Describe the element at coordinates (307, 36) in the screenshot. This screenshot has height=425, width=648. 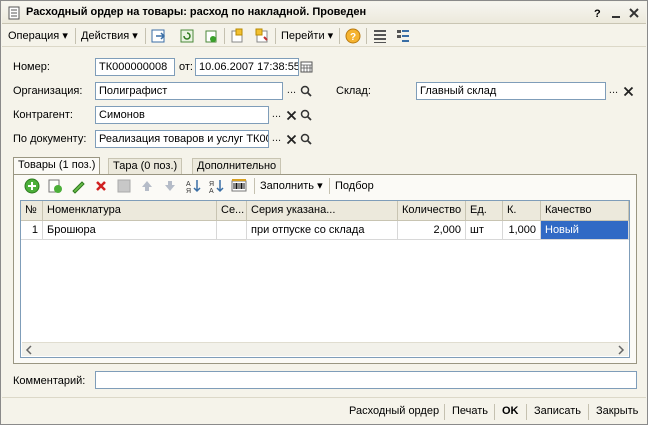
I see `goto-menu: Перейти ▾` at that location.